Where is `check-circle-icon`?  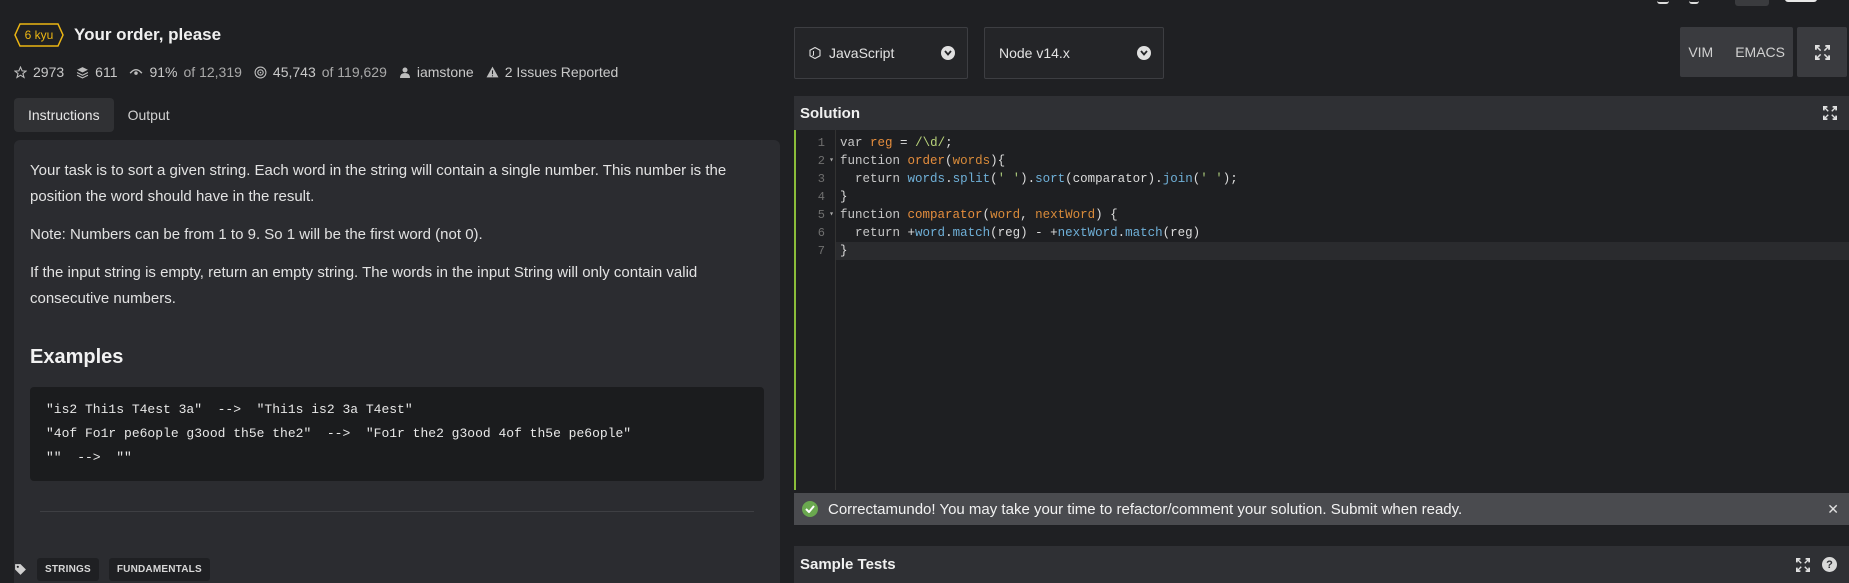 check-circle-icon is located at coordinates (810, 509).